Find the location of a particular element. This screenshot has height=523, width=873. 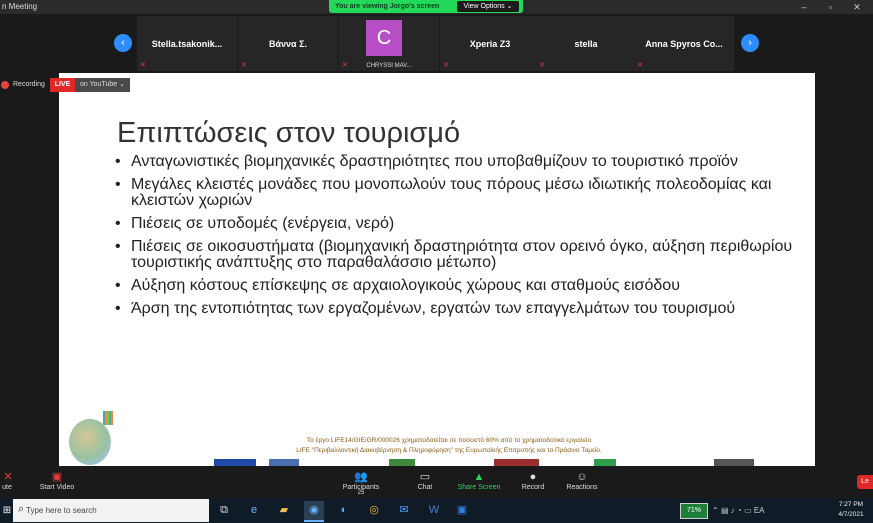

language-indicator: EA is located at coordinates (759, 510).